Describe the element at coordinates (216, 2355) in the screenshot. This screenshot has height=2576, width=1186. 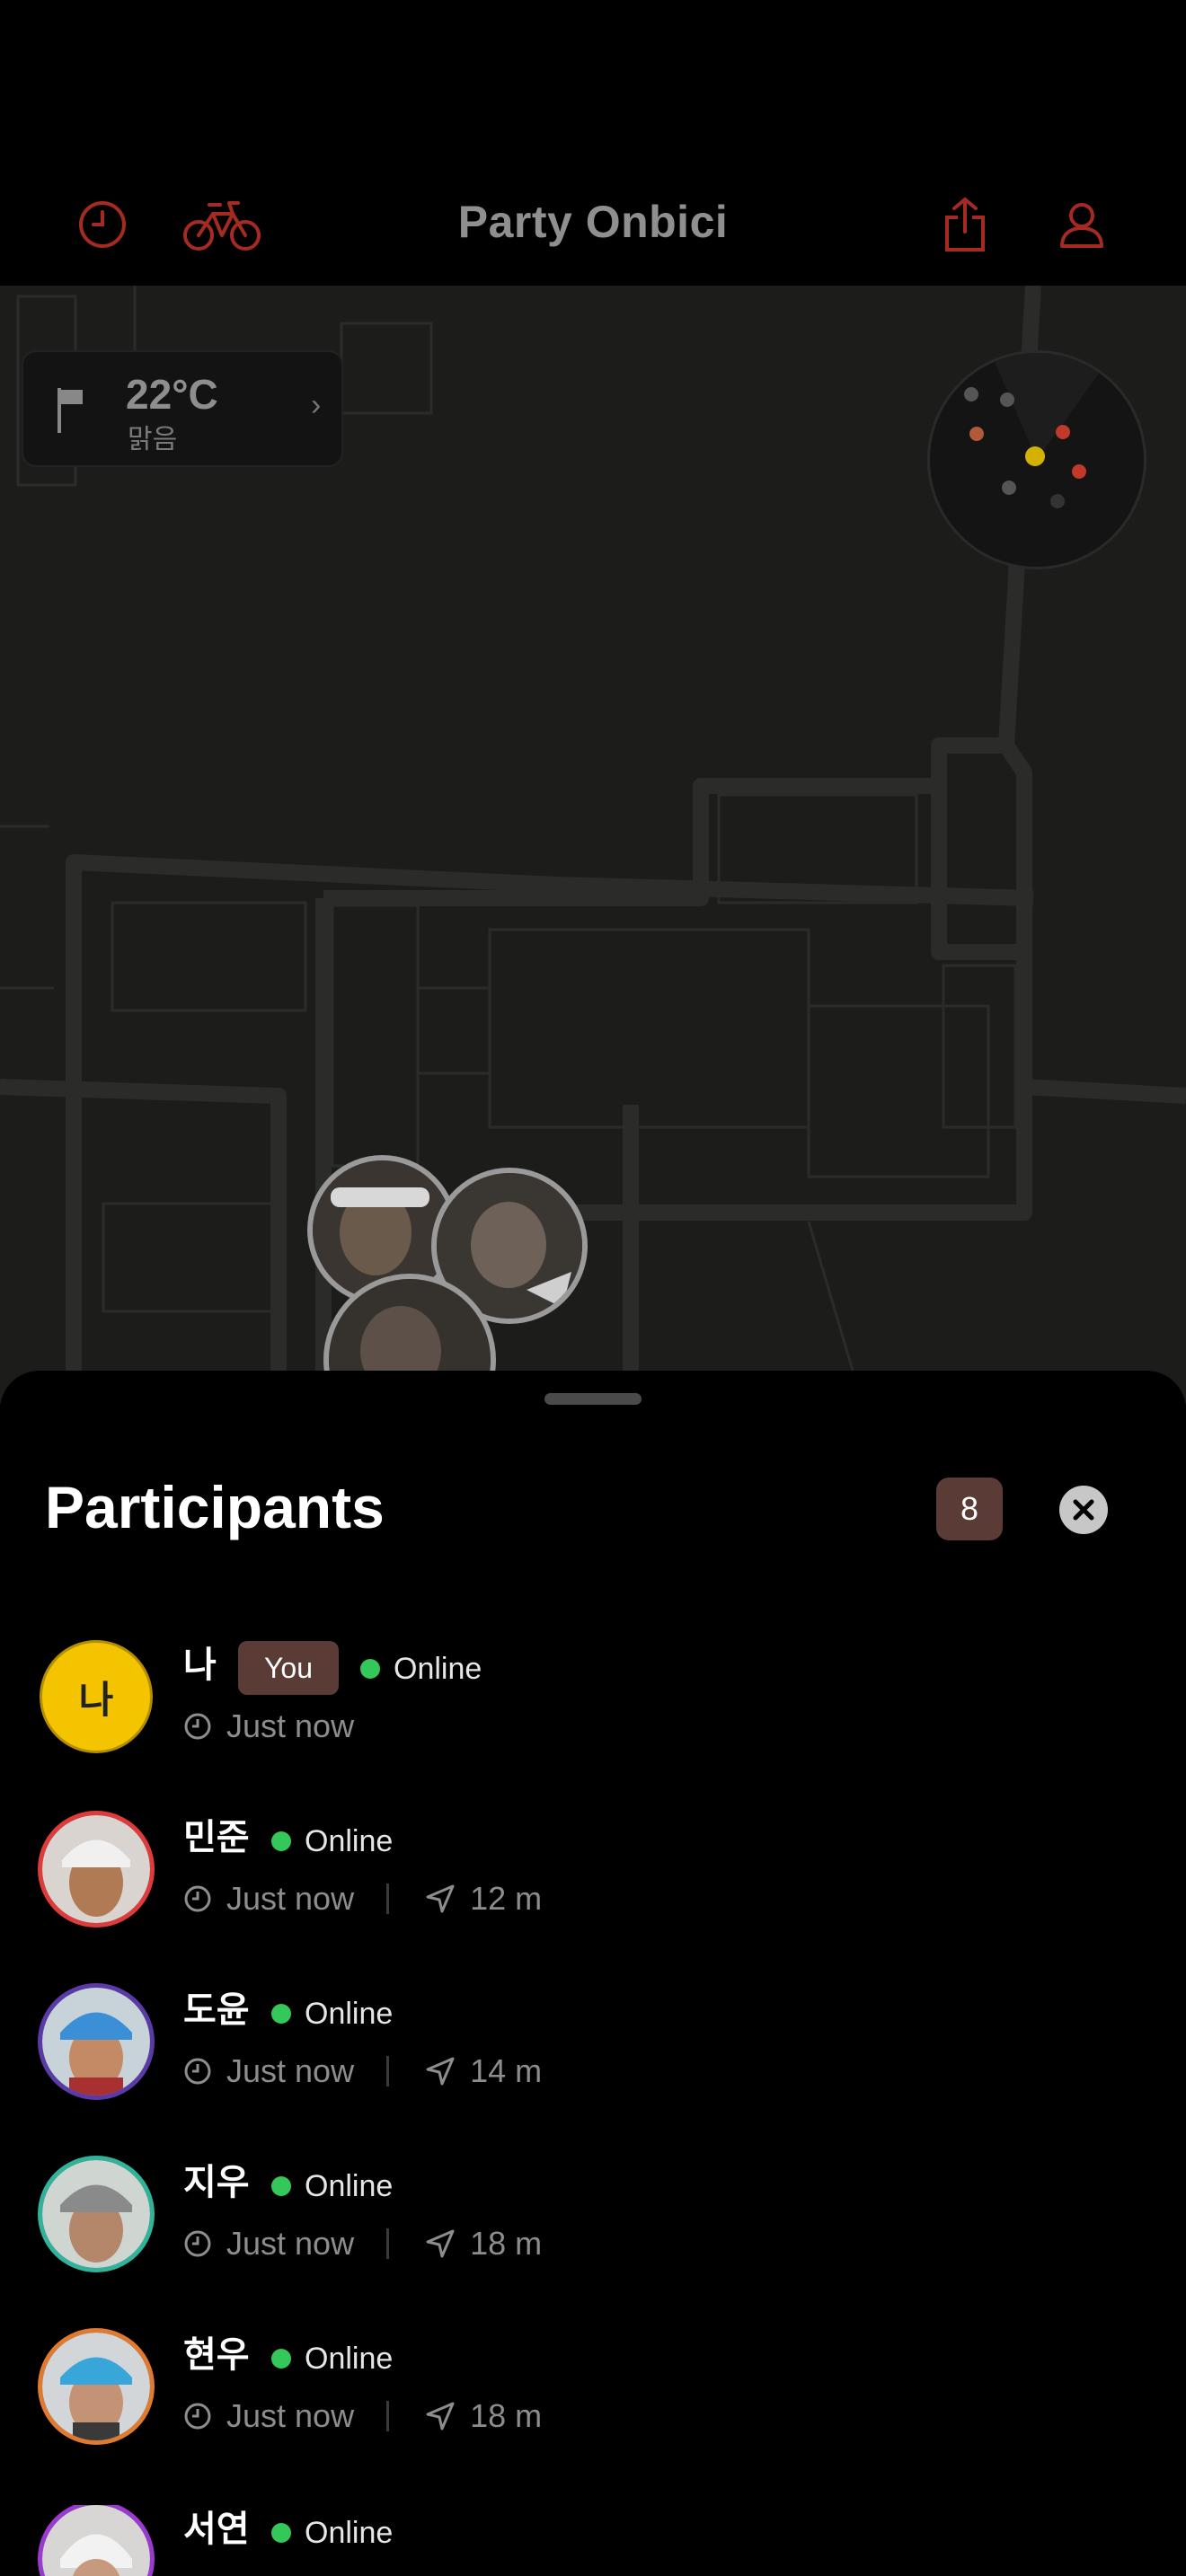
I see `participant-name: 현우` at that location.